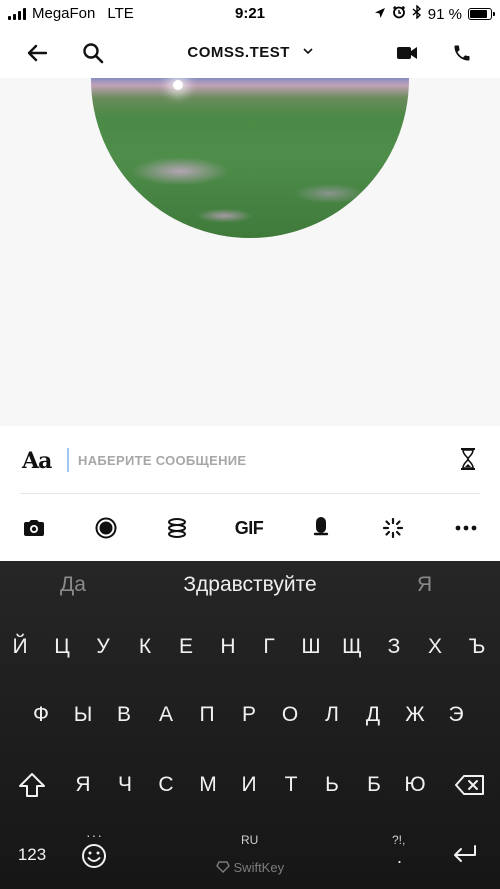 The height and width of the screenshot is (889, 500). Describe the element at coordinates (424, 585) in the screenshot. I see `suggestion-right: Я` at that location.